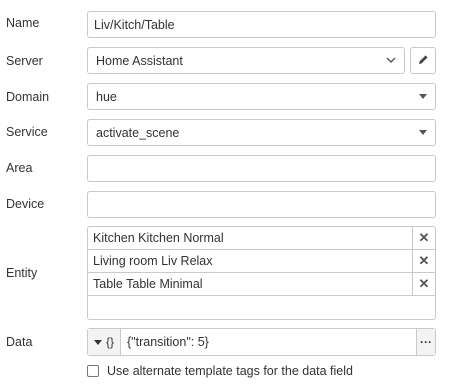  Describe the element at coordinates (261, 96) in the screenshot. I see `domain-select: hue` at that location.